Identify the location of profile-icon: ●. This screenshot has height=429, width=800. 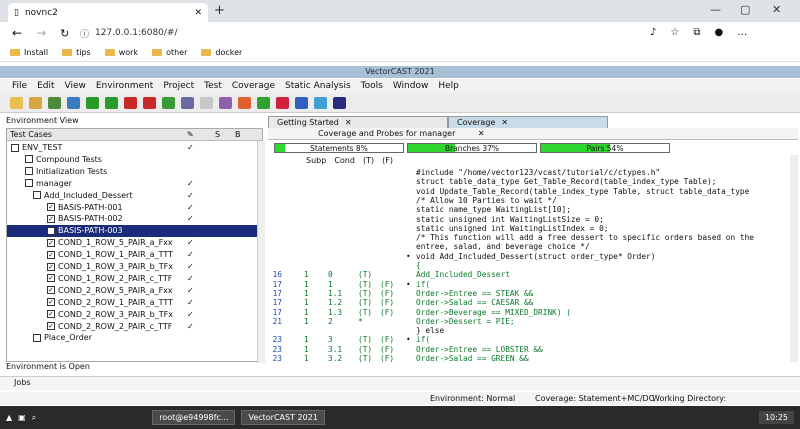
(719, 32).